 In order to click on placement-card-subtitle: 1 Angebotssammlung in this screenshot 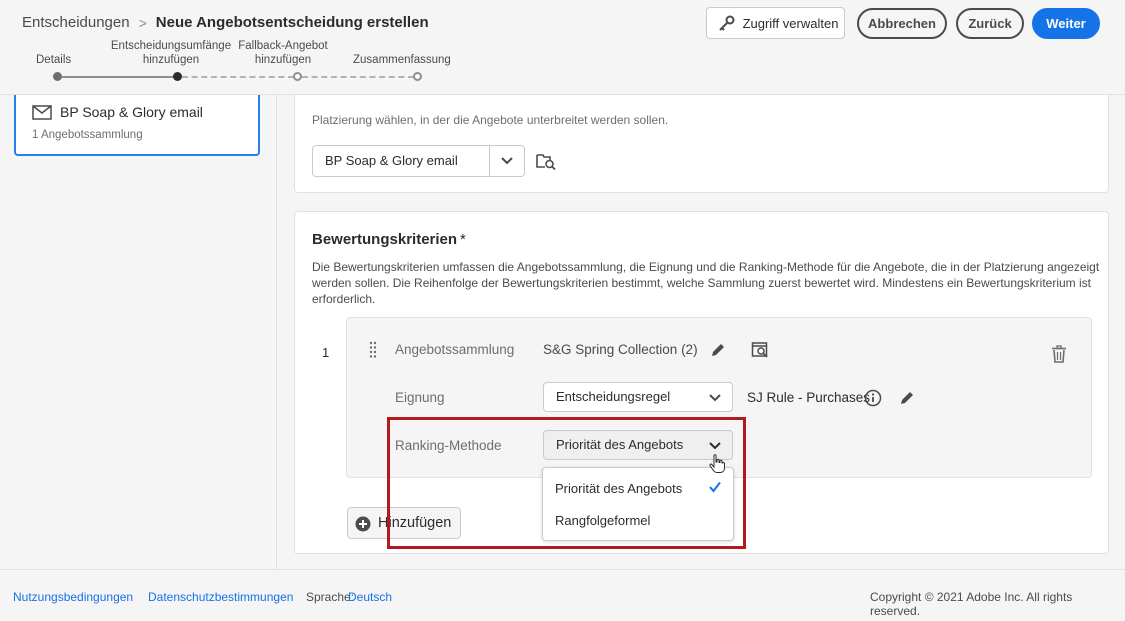, I will do `click(87, 135)`.